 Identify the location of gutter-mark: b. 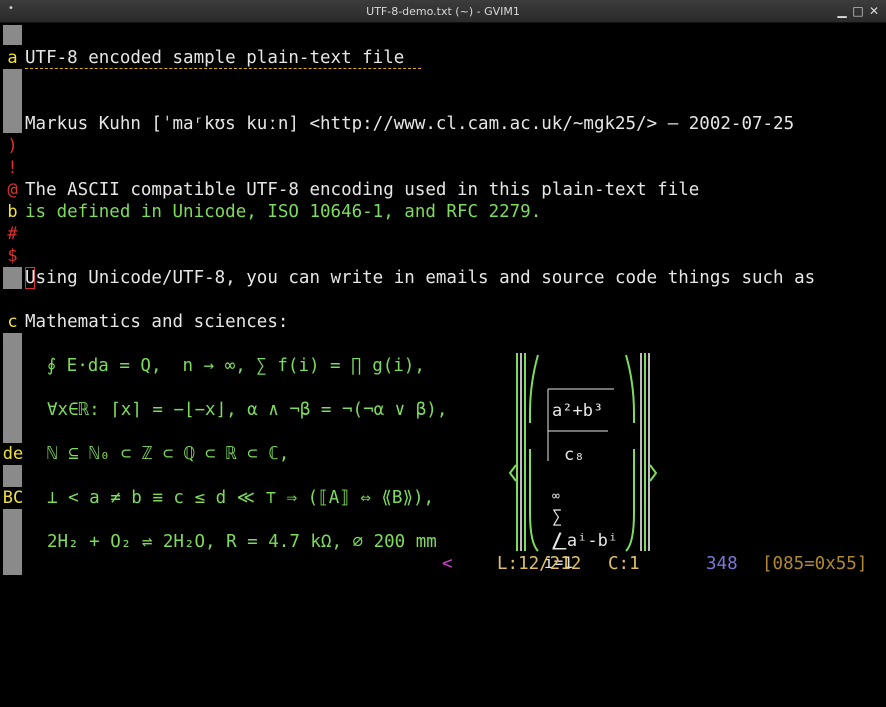
(12, 212).